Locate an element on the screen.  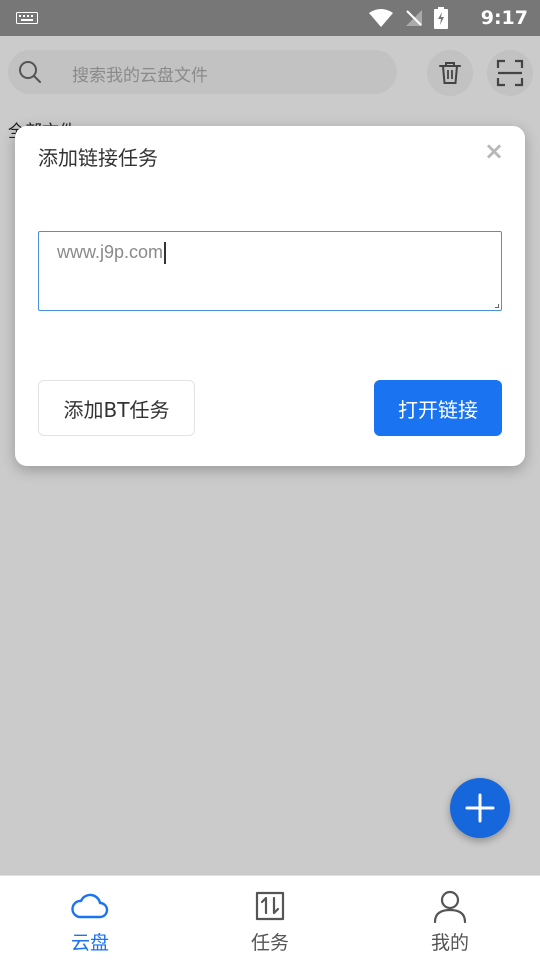
close-button: × is located at coordinates (494, 151).